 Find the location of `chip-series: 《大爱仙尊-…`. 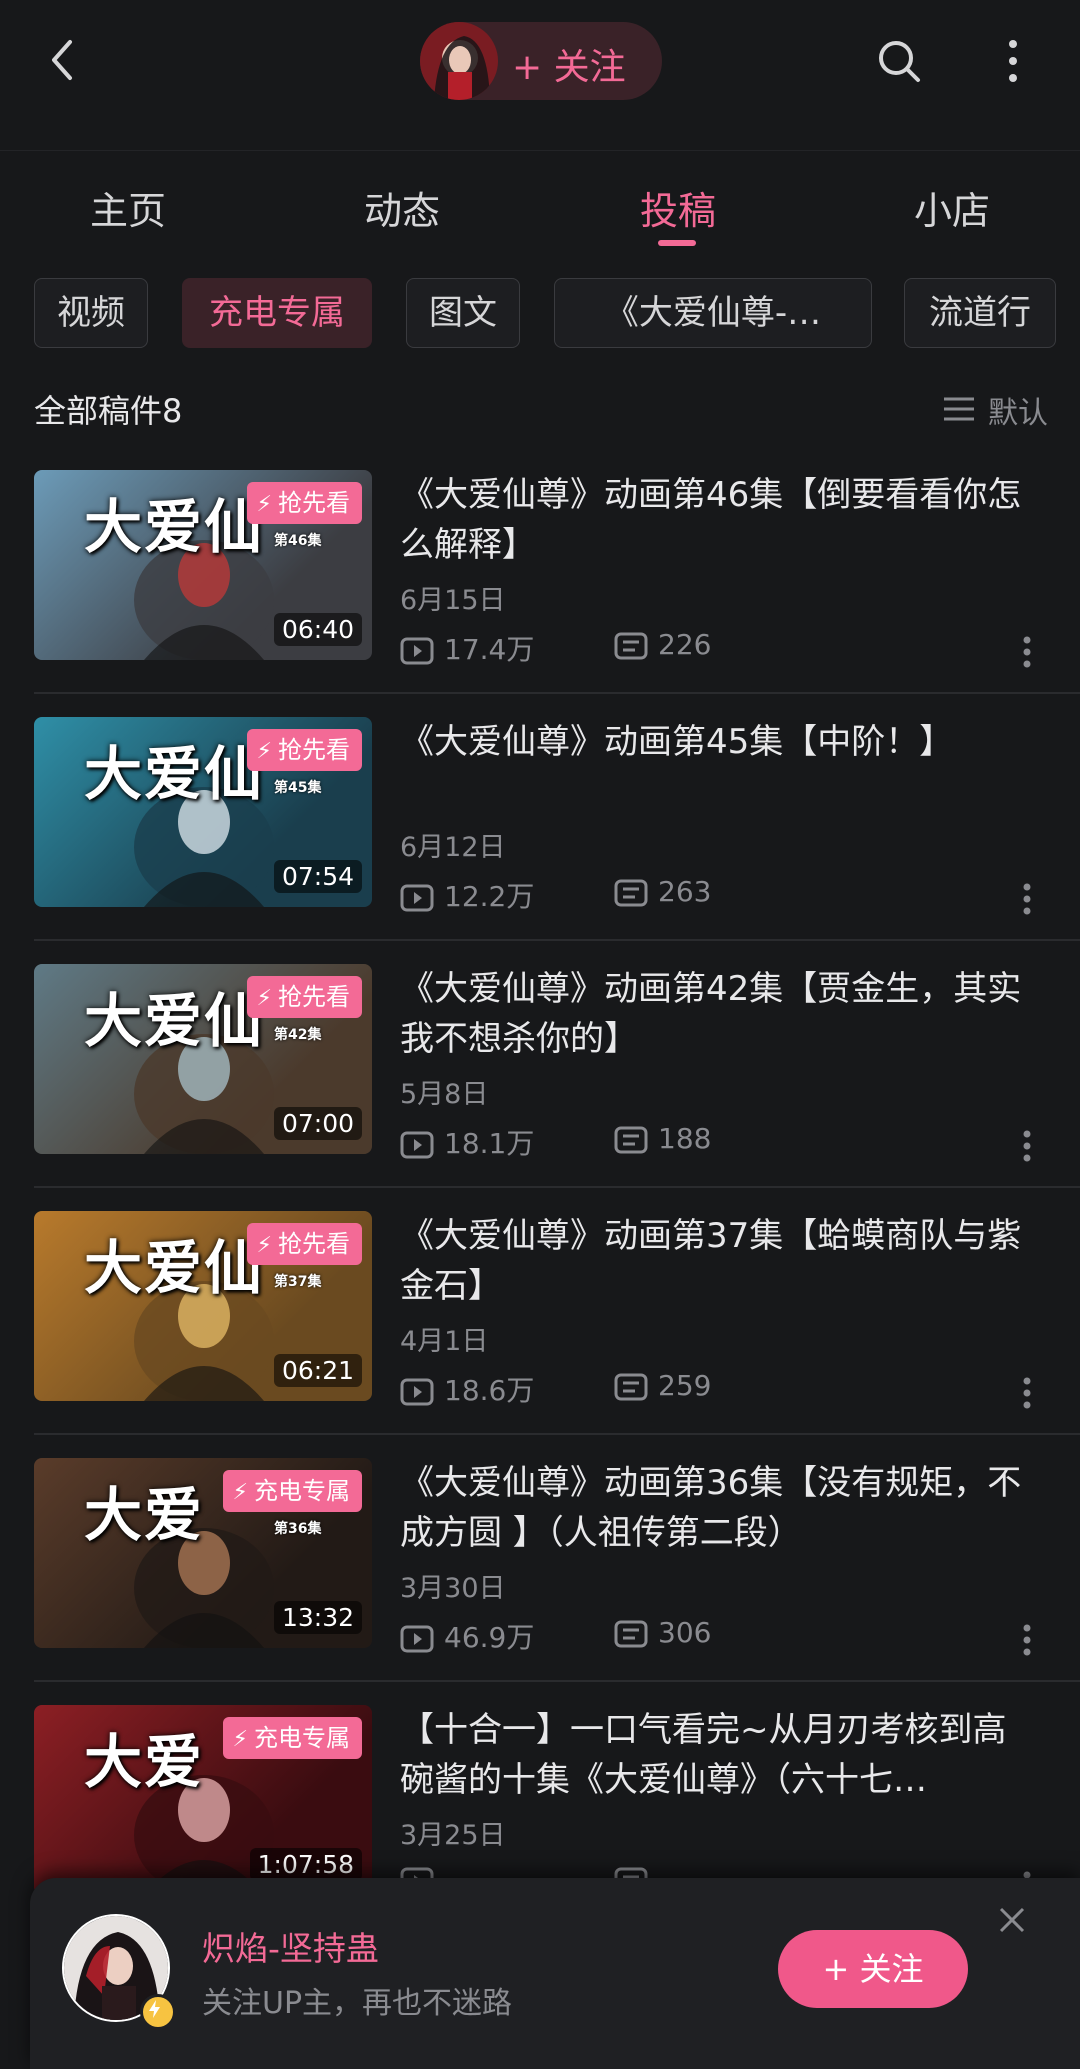

chip-series: 《大爱仙尊-… is located at coordinates (713, 313).